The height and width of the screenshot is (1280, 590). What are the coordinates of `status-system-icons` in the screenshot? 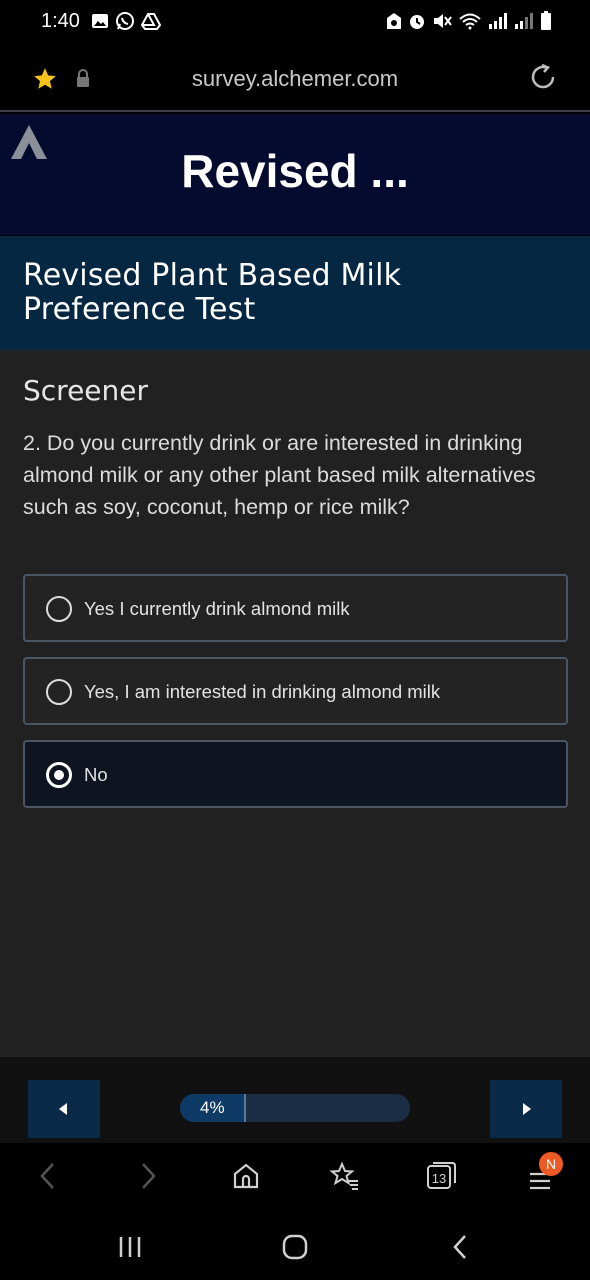 It's located at (469, 21).